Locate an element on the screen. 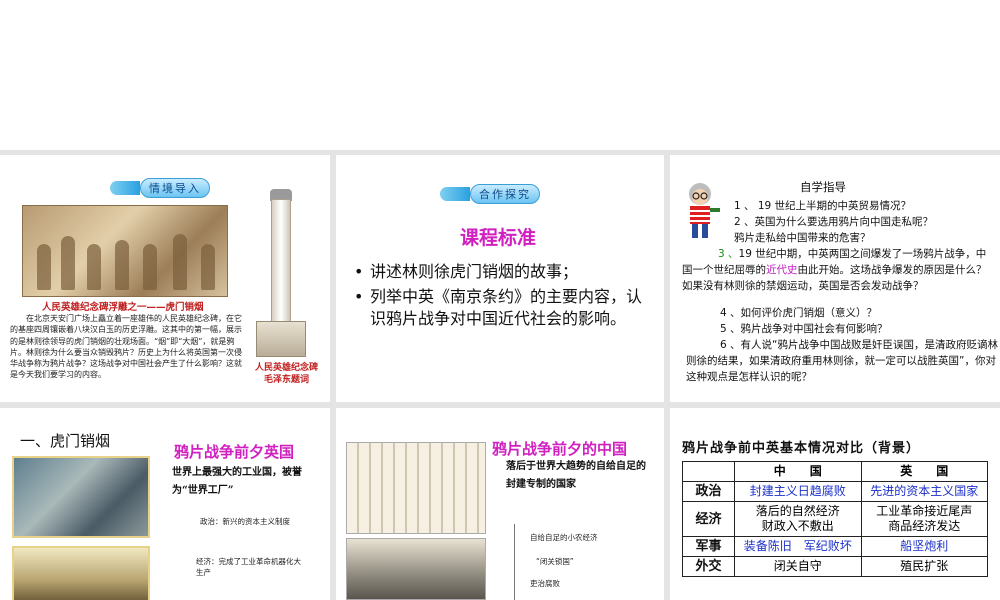 The height and width of the screenshot is (600, 1000). table-cell: 船坚炮利 is located at coordinates (924, 546).